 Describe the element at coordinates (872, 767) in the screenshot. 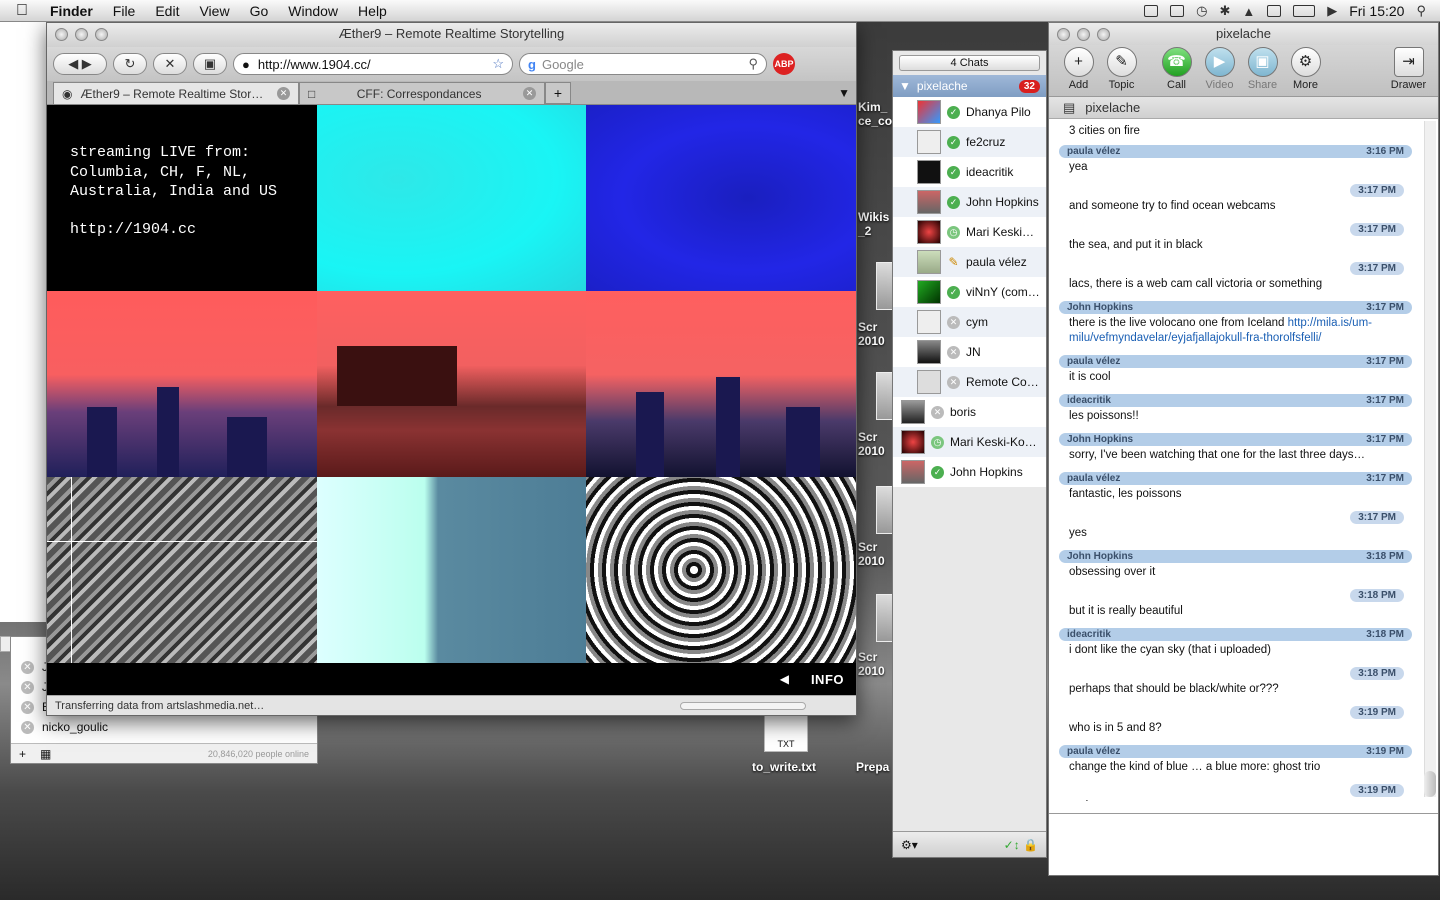

I see `desktop-icon-label: Prepa` at that location.